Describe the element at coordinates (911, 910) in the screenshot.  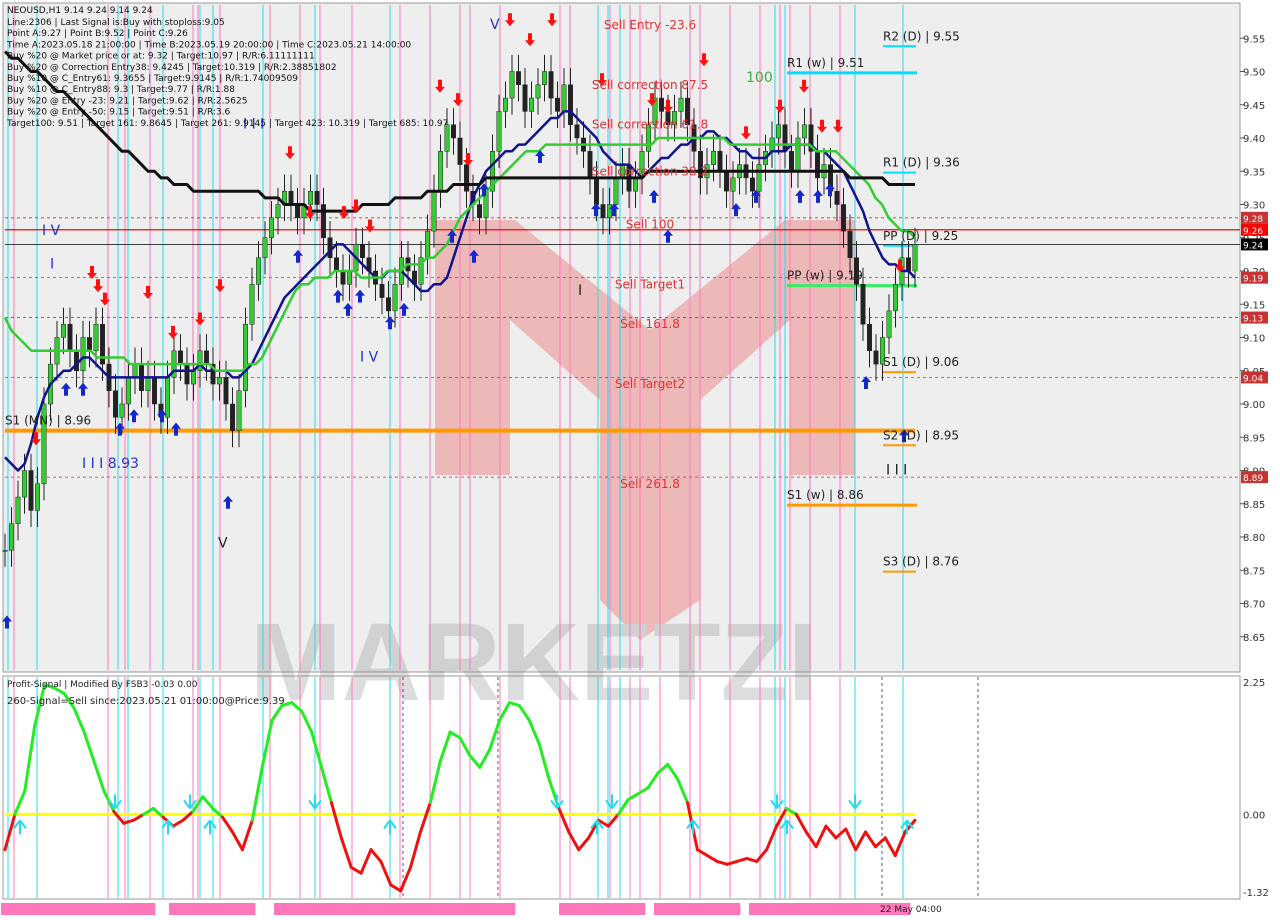
I see `time-tick-label: 22 May 04:00` at that location.